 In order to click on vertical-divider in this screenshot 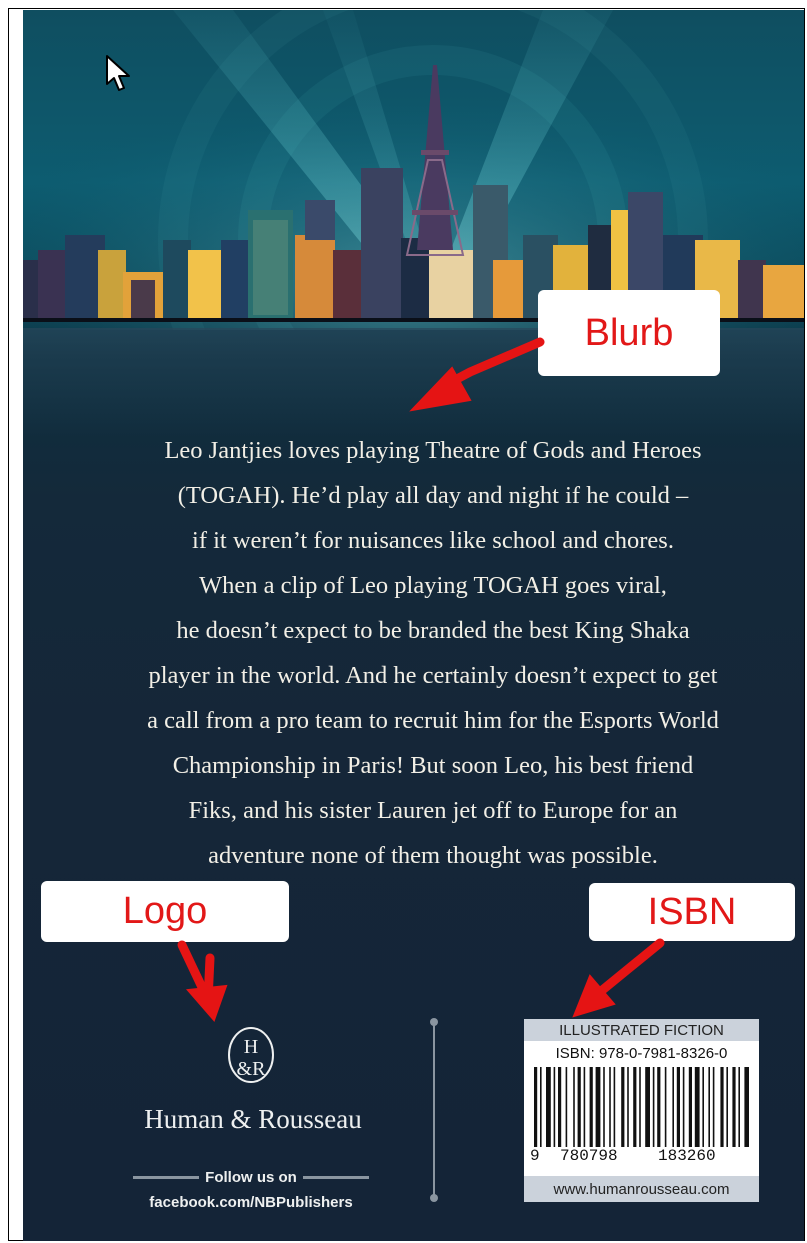, I will do `click(434, 1110)`.